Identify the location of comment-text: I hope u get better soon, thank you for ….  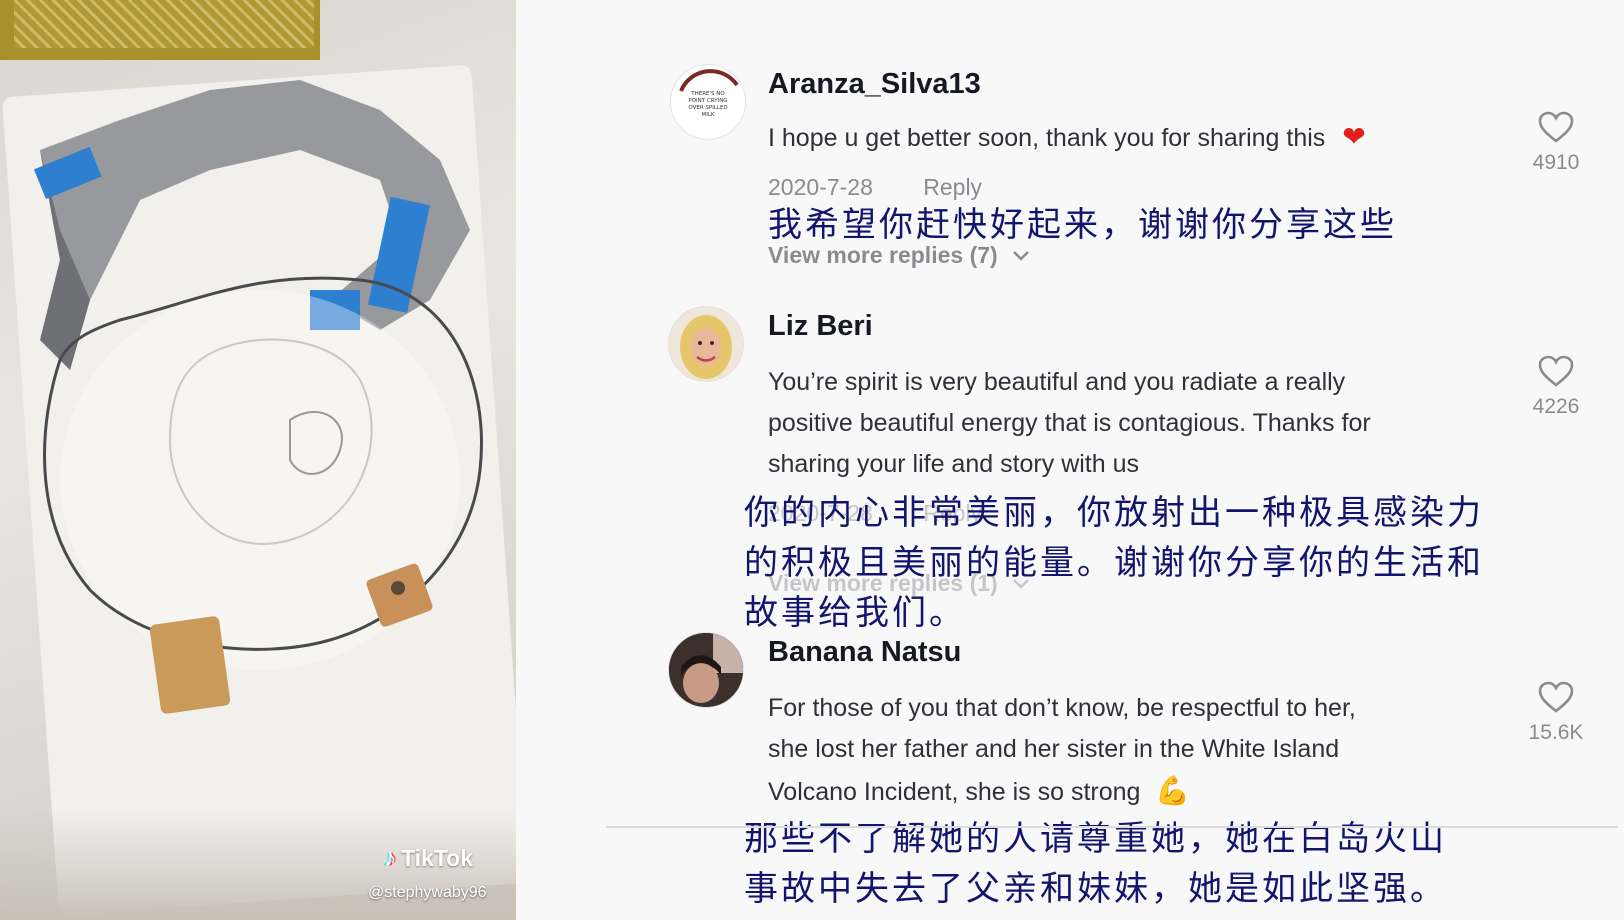
(1067, 136).